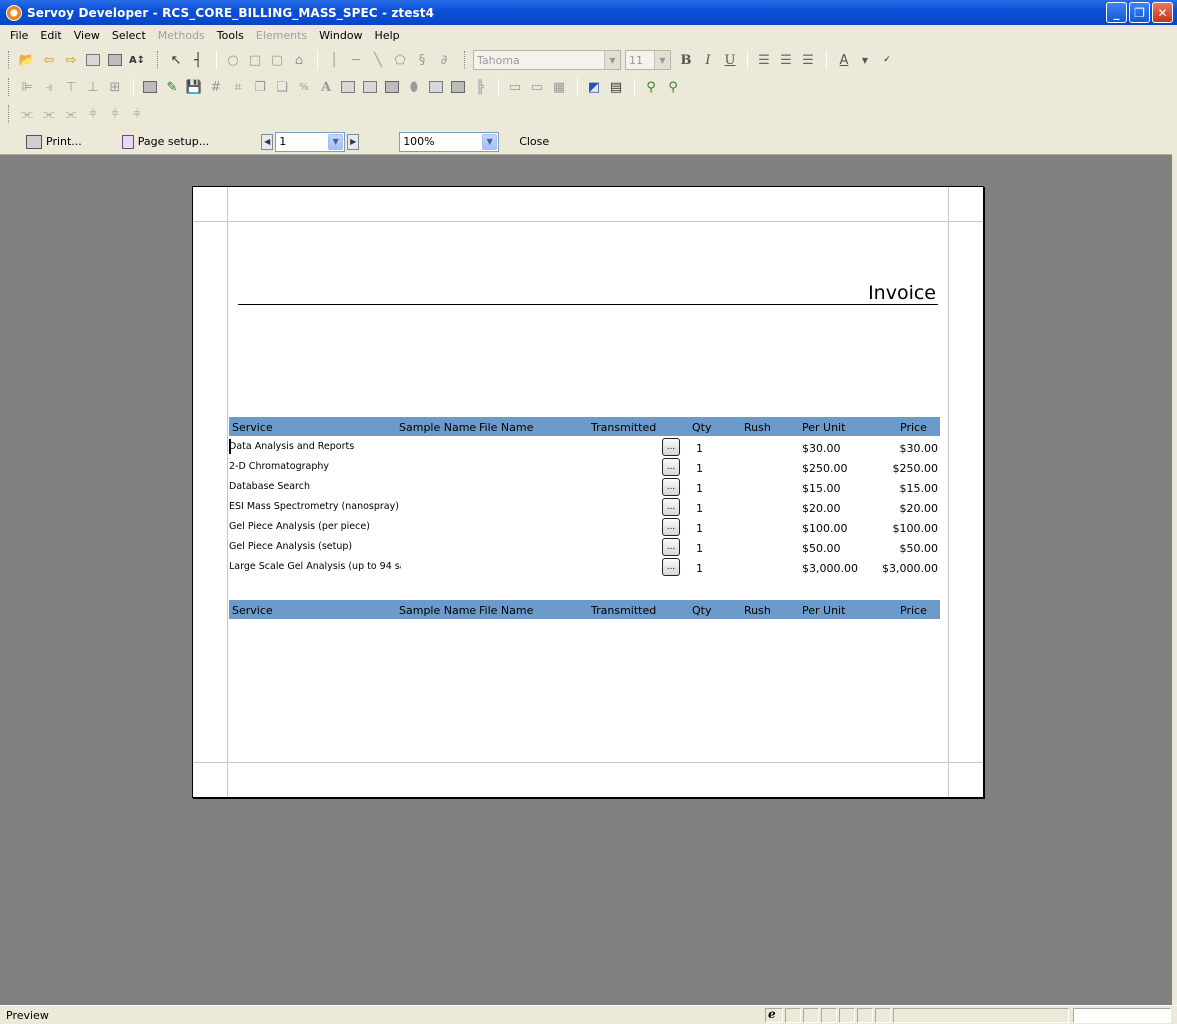  What do you see at coordinates (444, 60) in the screenshot?
I see `freehand-icon: ∂` at bounding box center [444, 60].